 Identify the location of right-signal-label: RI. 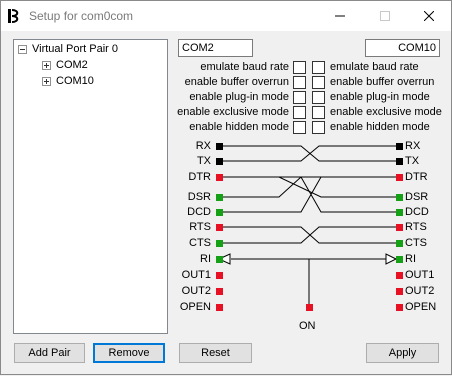
(410, 259).